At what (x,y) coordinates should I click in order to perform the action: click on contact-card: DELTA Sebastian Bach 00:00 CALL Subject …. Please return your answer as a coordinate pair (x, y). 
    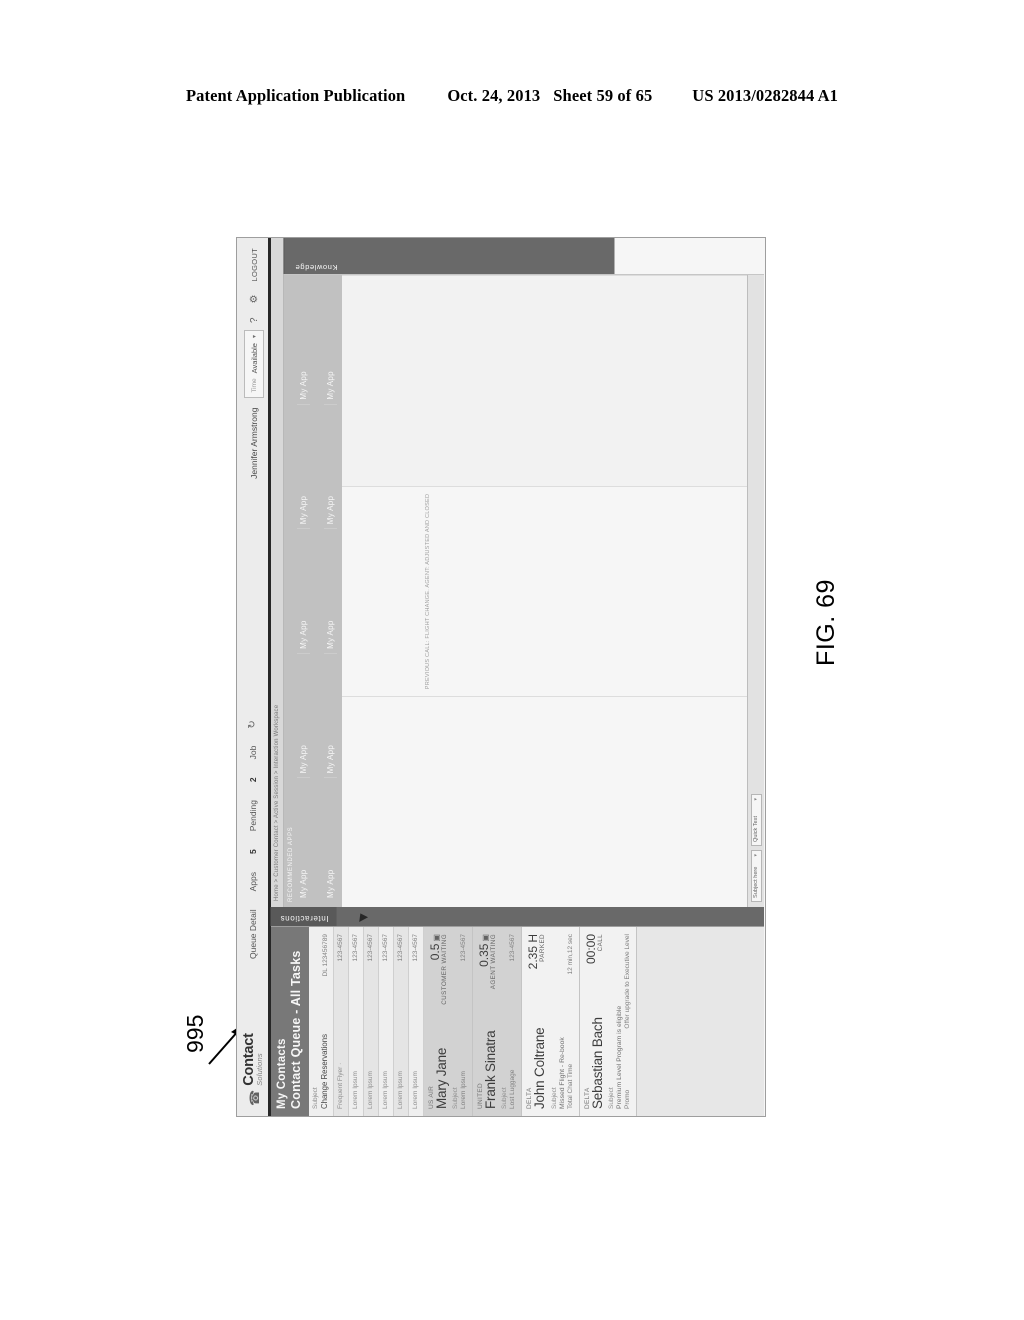
    Looking at the image, I should click on (608, 1021).